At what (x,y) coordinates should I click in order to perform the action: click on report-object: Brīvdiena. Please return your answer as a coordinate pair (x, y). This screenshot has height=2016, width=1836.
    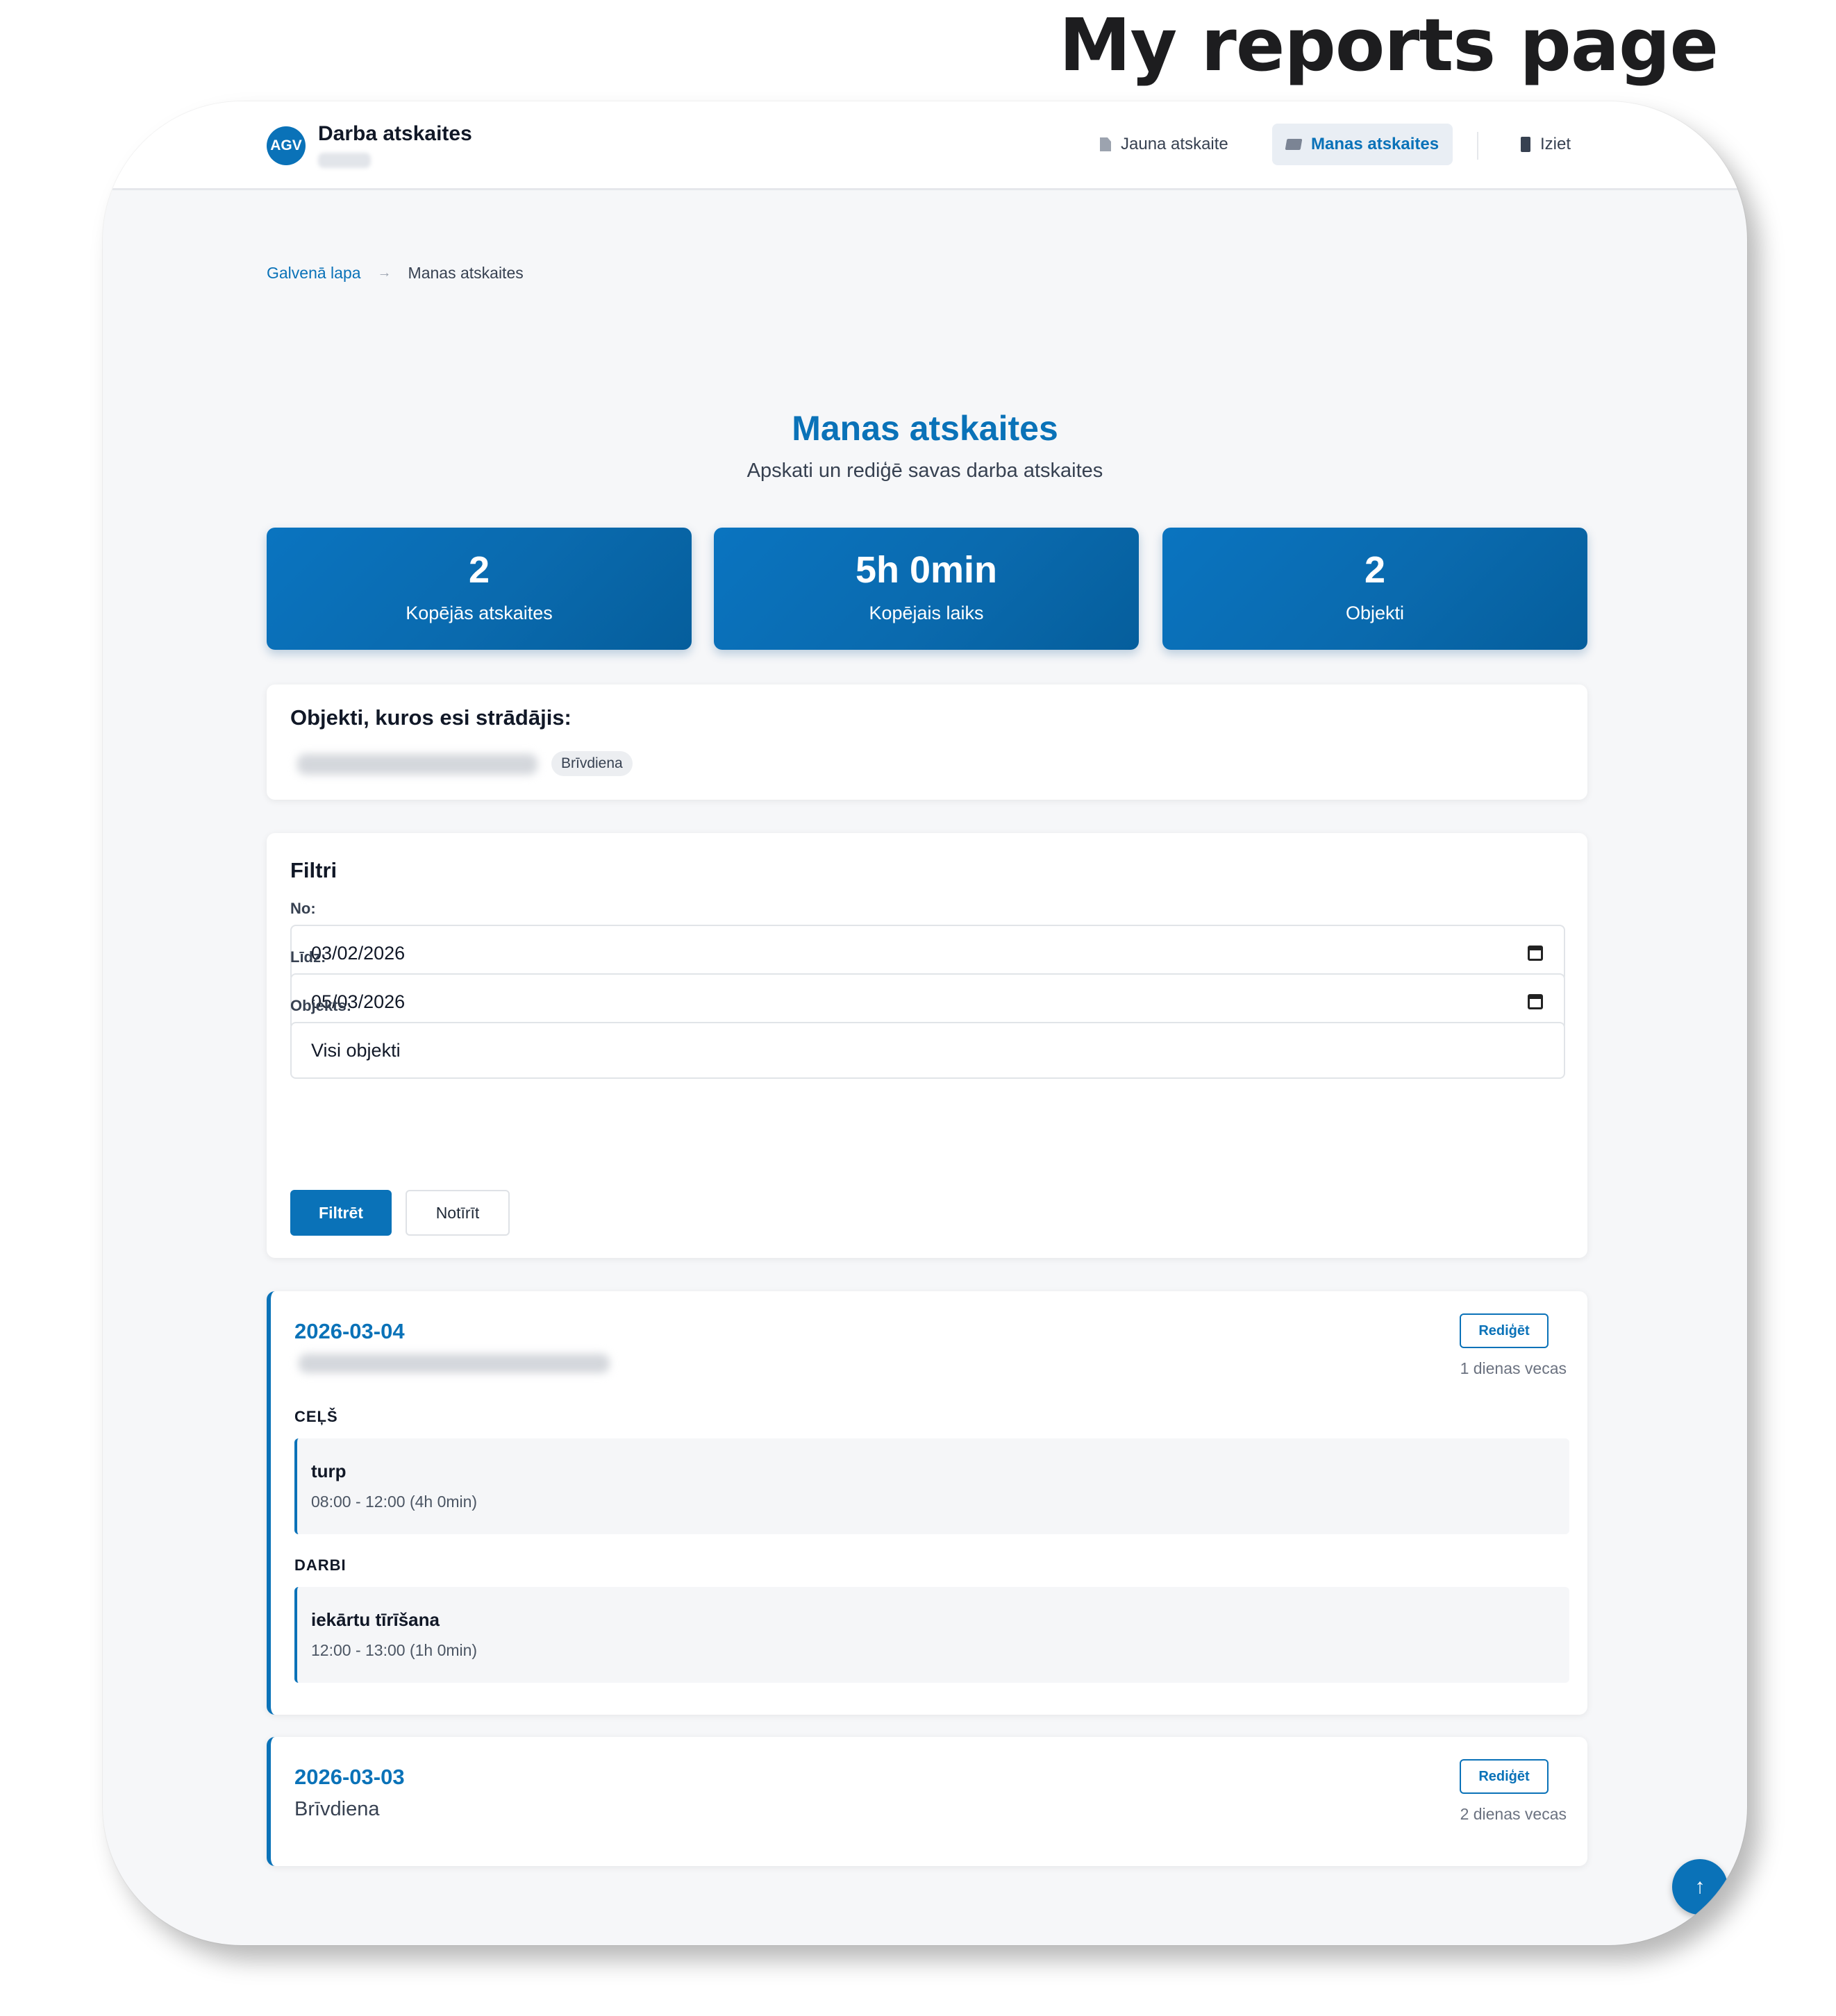
    Looking at the image, I should click on (337, 1809).